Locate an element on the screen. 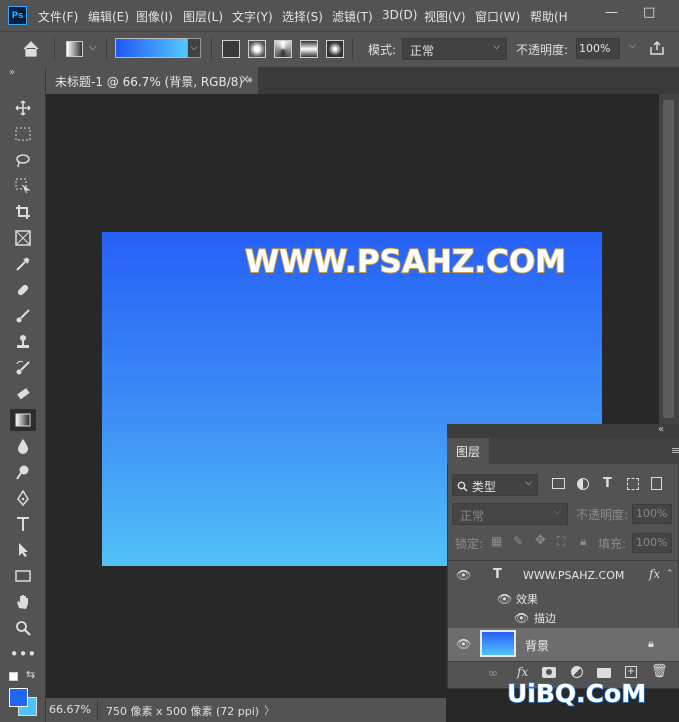 Image resolution: width=679 pixels, height=722 pixels. angle-gradient-button is located at coordinates (283, 49).